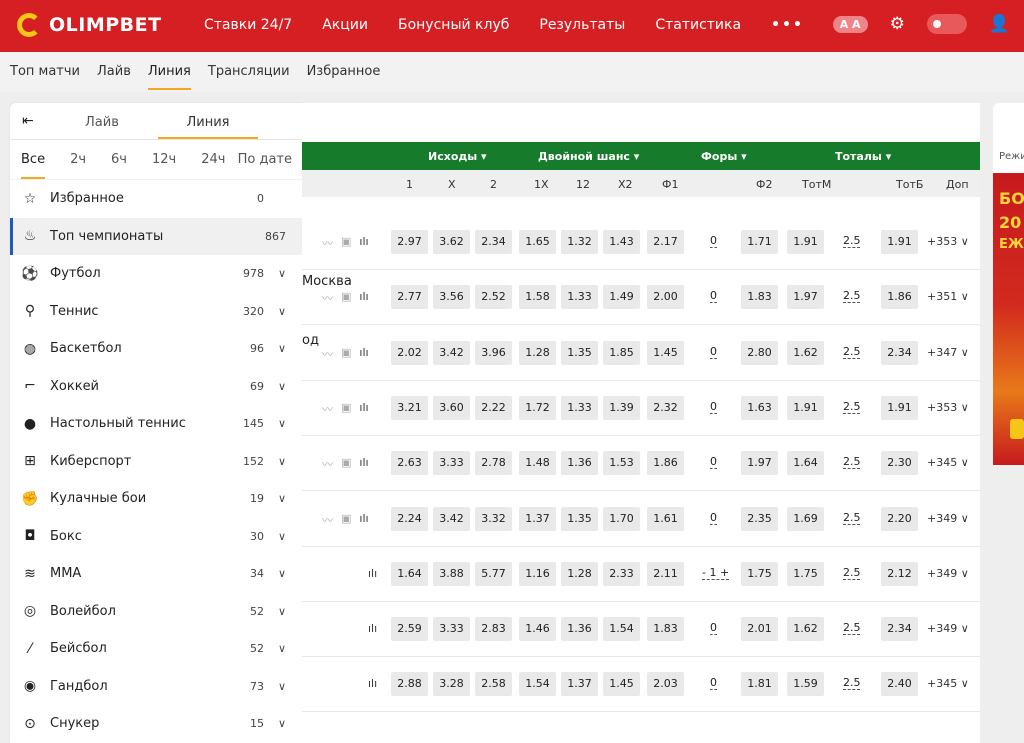 This screenshot has width=1024, height=743. I want to click on odds-cell: 1.70, so click(621, 518).